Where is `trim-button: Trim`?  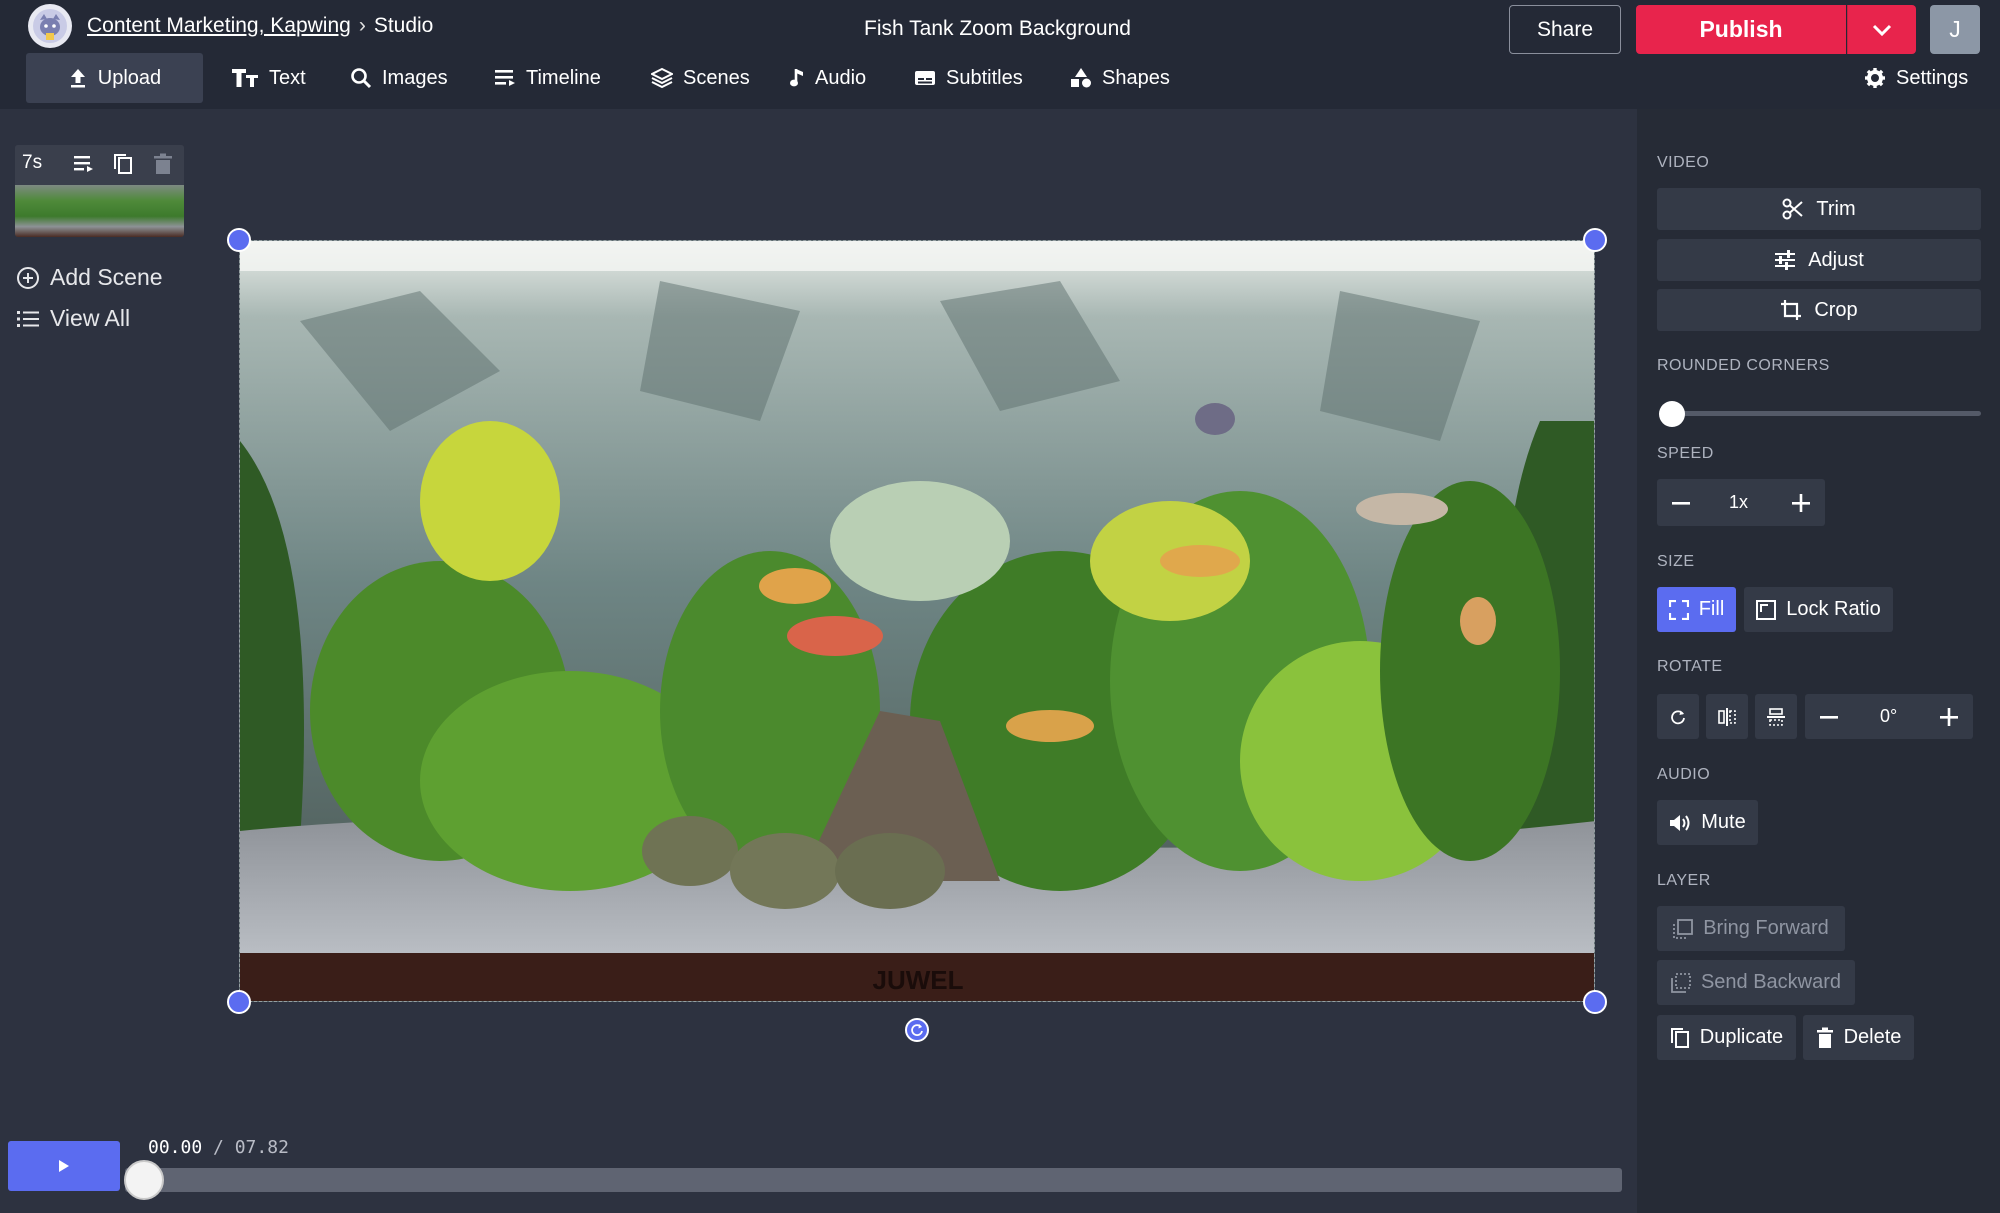 trim-button: Trim is located at coordinates (1819, 209).